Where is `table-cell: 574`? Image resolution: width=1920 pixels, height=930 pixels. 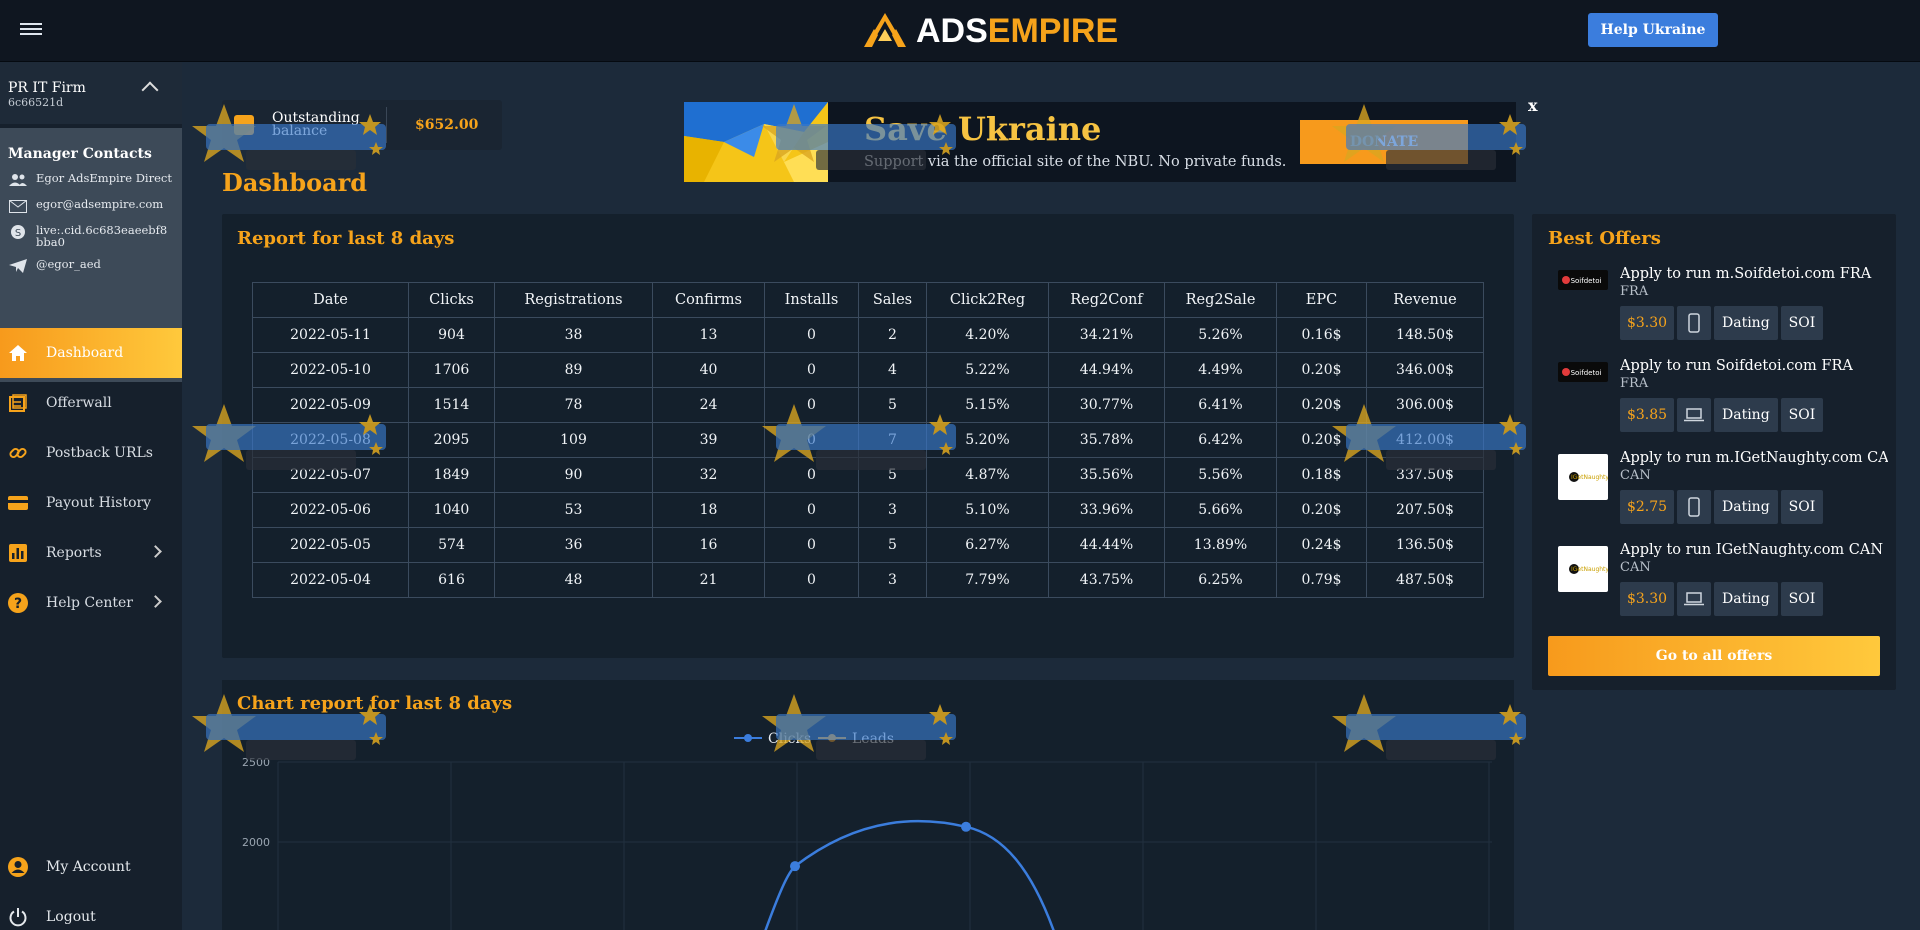
table-cell: 574 is located at coordinates (451, 545).